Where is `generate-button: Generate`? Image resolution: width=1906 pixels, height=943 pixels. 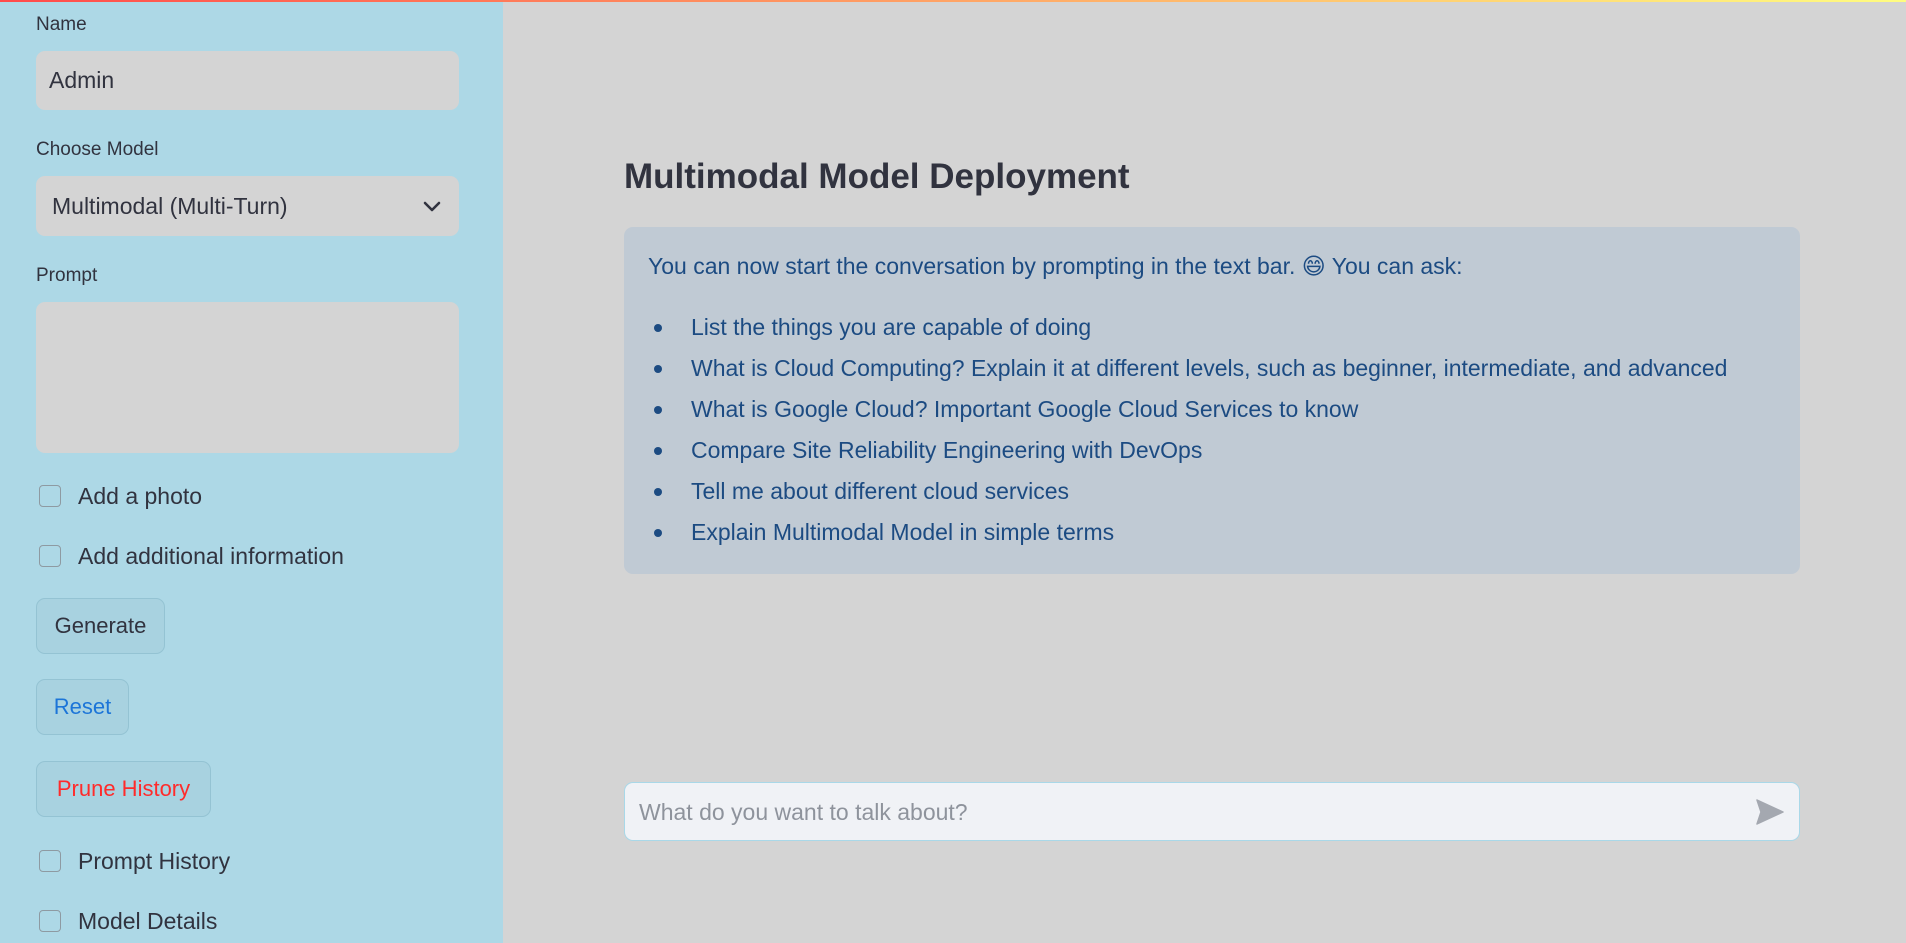 generate-button: Generate is located at coordinates (100, 626).